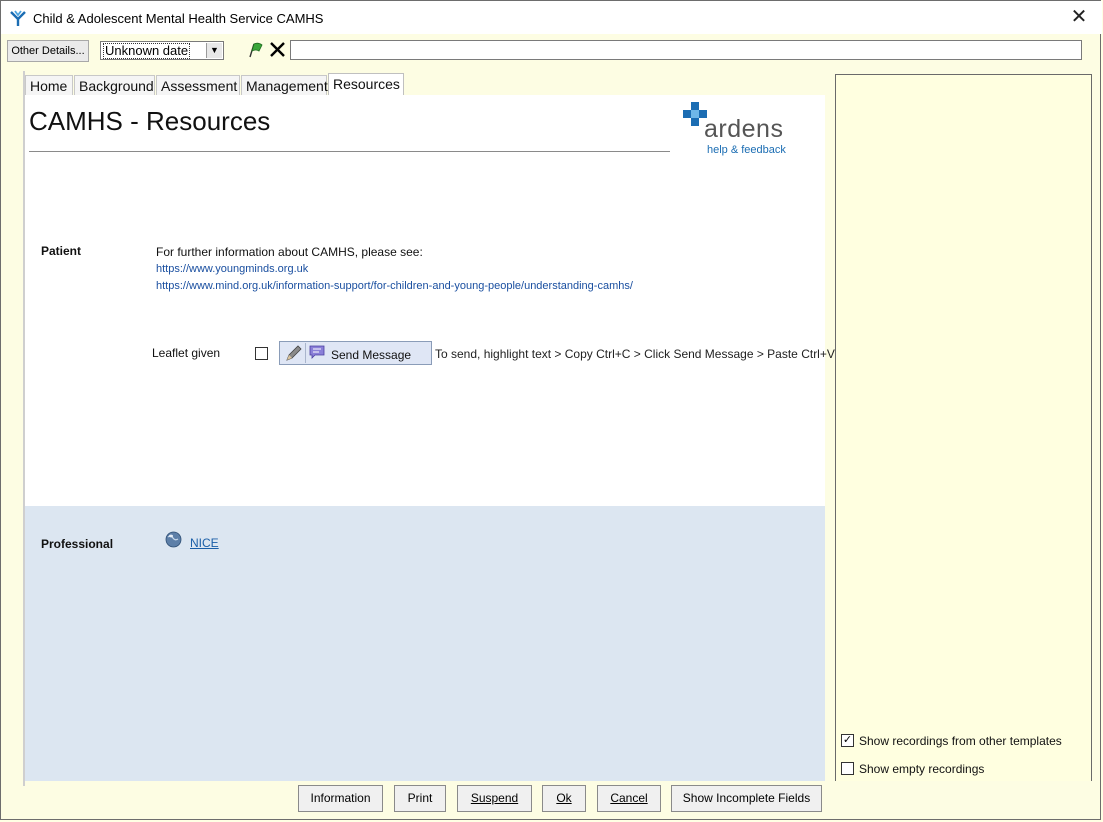 Image resolution: width=1103 pixels, height=822 pixels. What do you see at coordinates (317, 352) in the screenshot?
I see `message-icon` at bounding box center [317, 352].